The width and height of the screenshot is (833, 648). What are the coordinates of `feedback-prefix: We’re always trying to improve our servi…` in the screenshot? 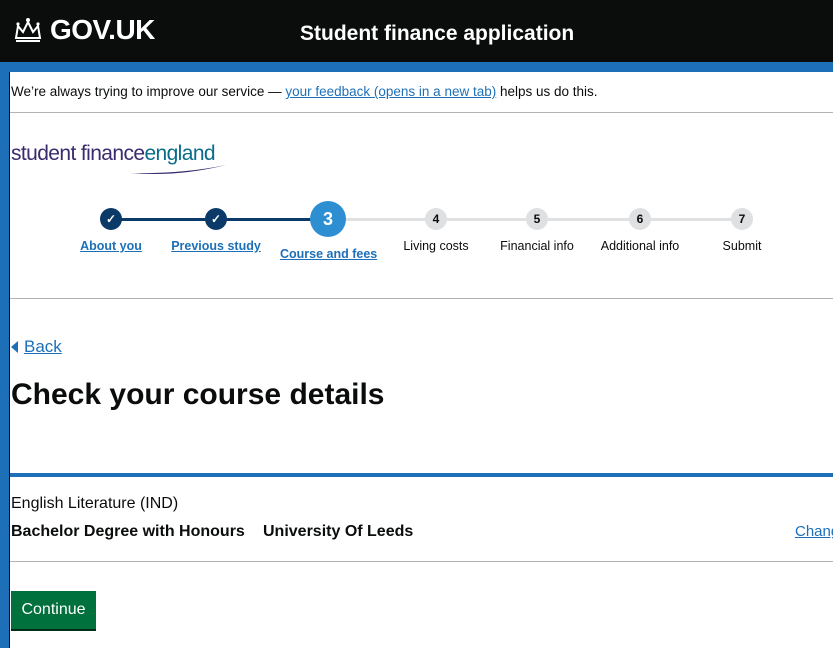 It's located at (148, 91).